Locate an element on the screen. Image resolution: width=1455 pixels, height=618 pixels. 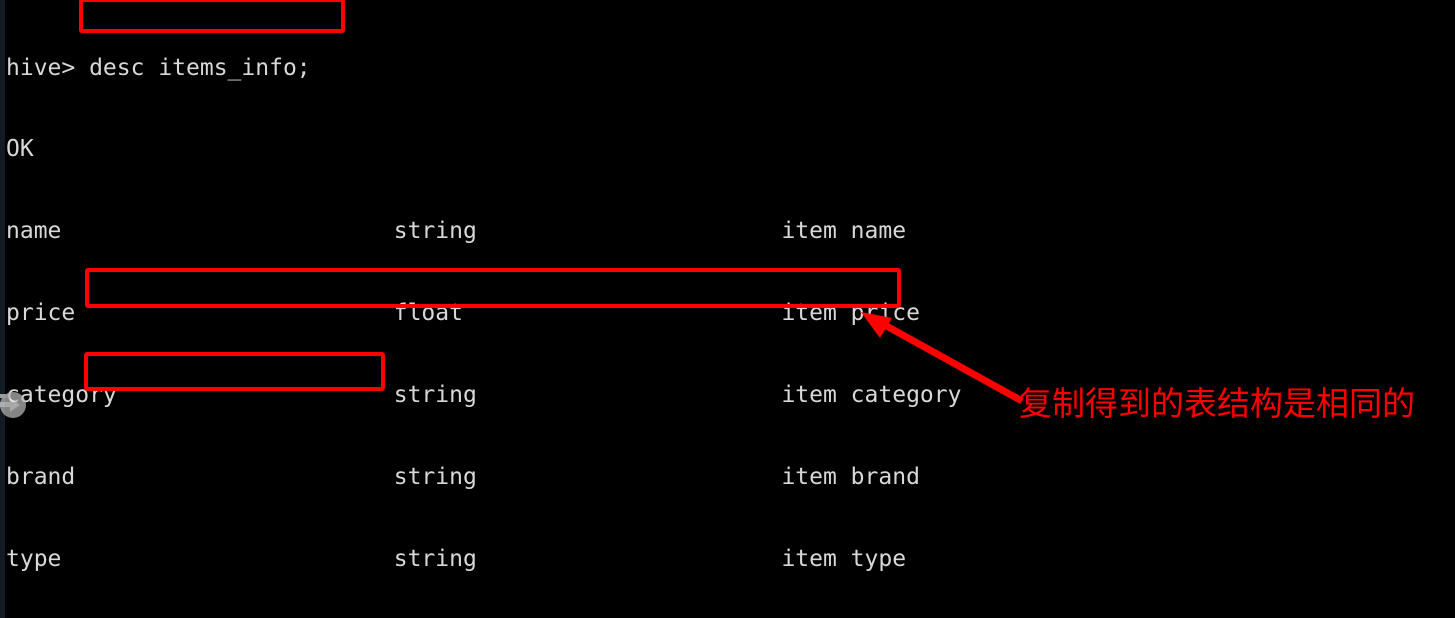
highlight-box-desc-items-info2 is located at coordinates (234, 371).